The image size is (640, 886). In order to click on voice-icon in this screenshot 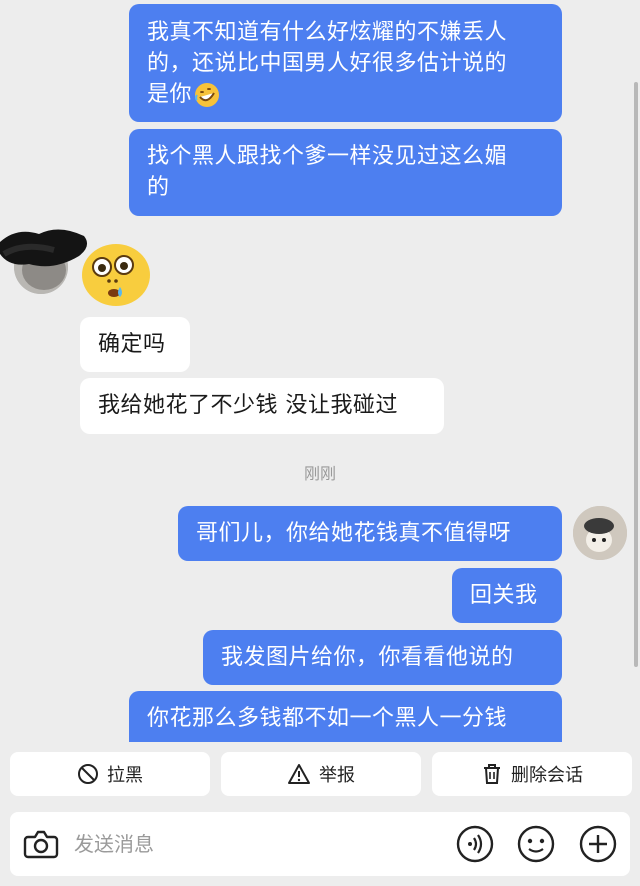, I will do `click(475, 844)`.